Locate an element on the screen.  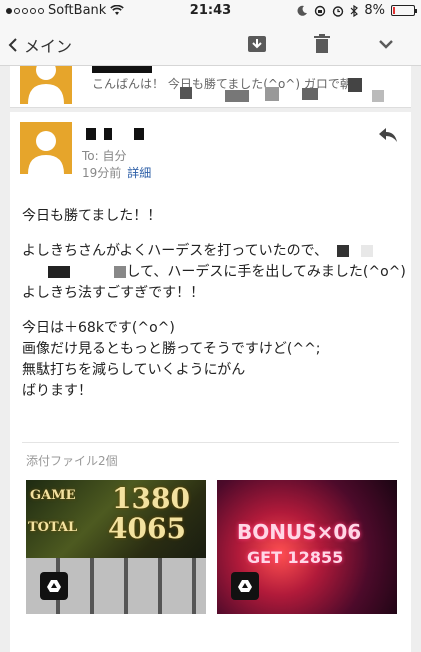
chevron-left-icon is located at coordinates (12, 45).